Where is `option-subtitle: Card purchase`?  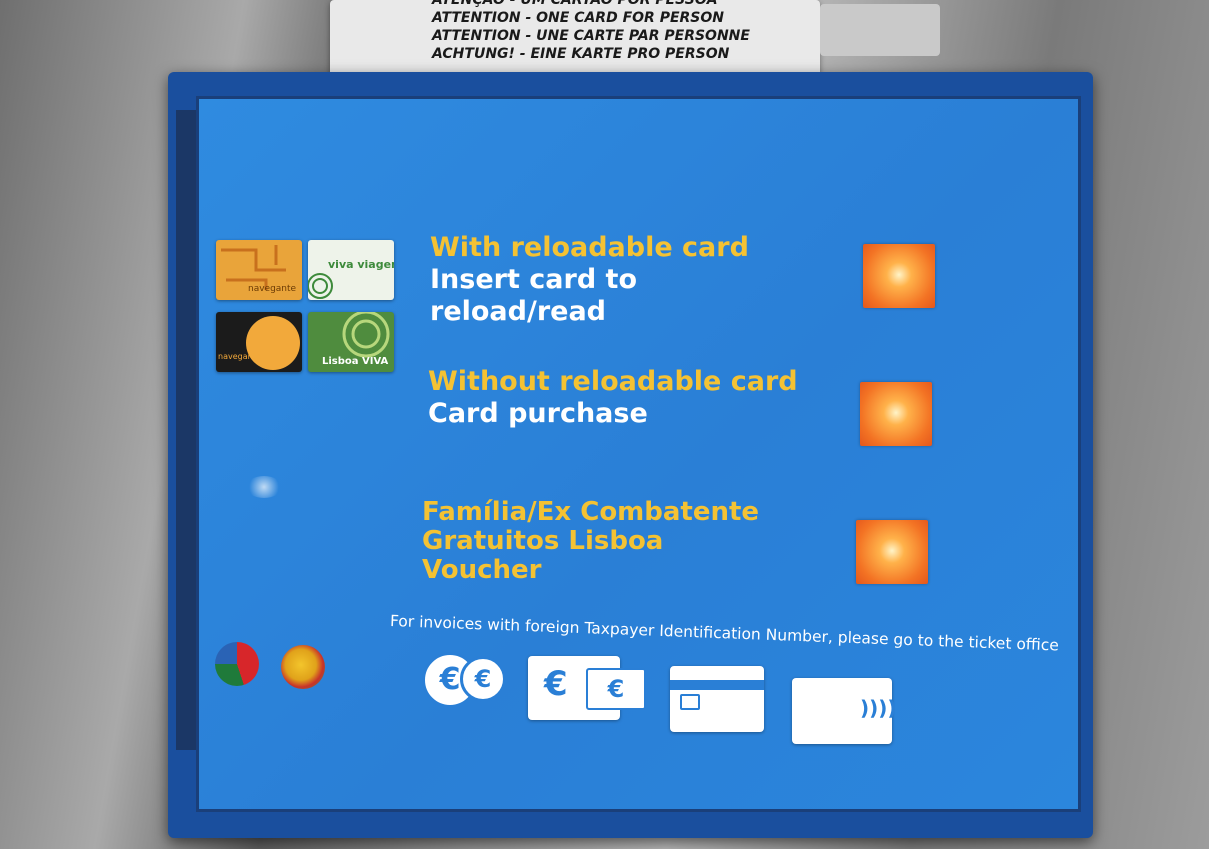
option-subtitle: Card purchase is located at coordinates (538, 413).